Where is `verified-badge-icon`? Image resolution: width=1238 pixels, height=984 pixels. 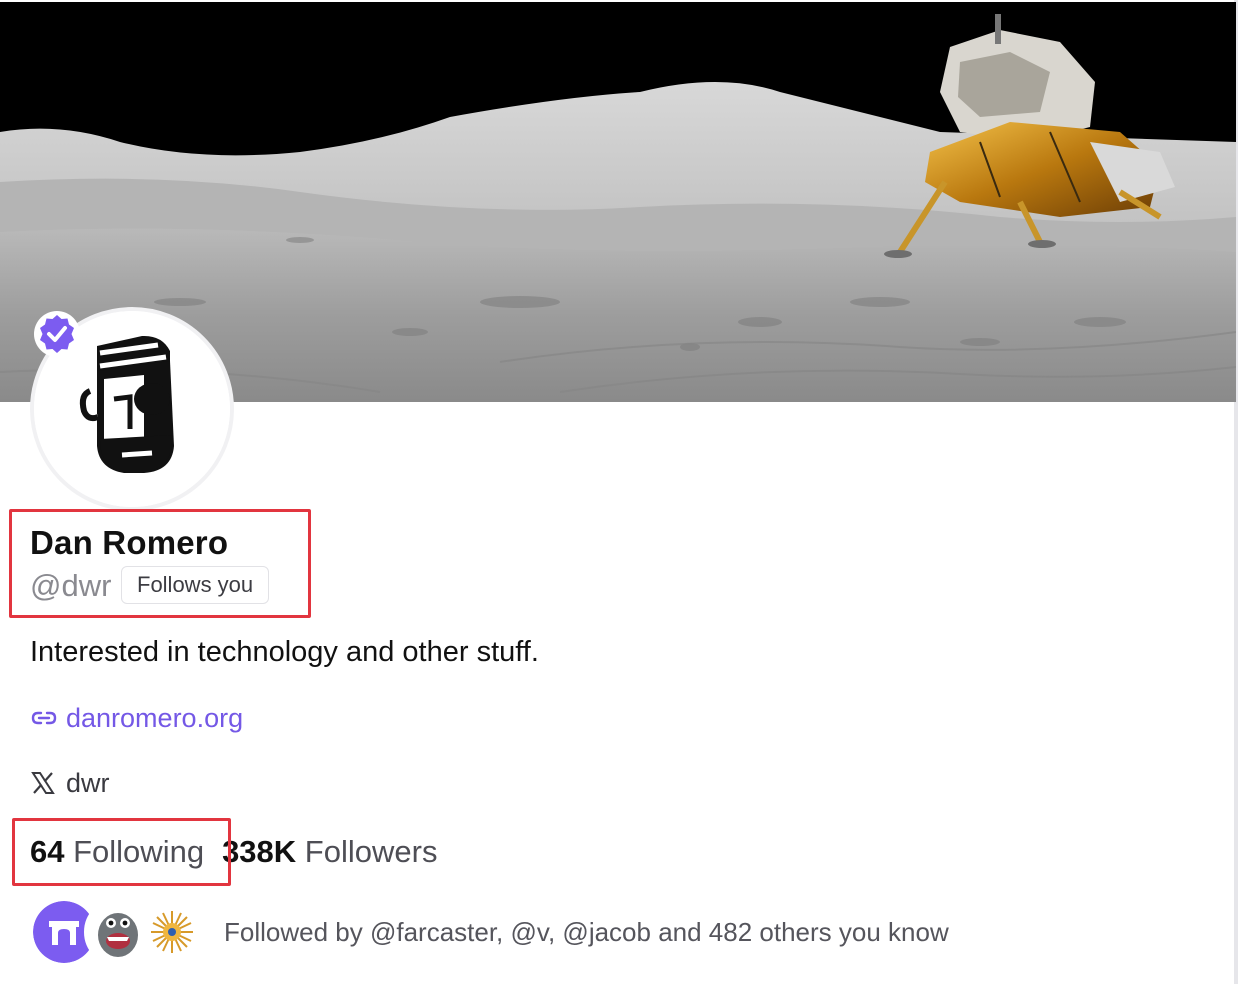 verified-badge-icon is located at coordinates (57, 334).